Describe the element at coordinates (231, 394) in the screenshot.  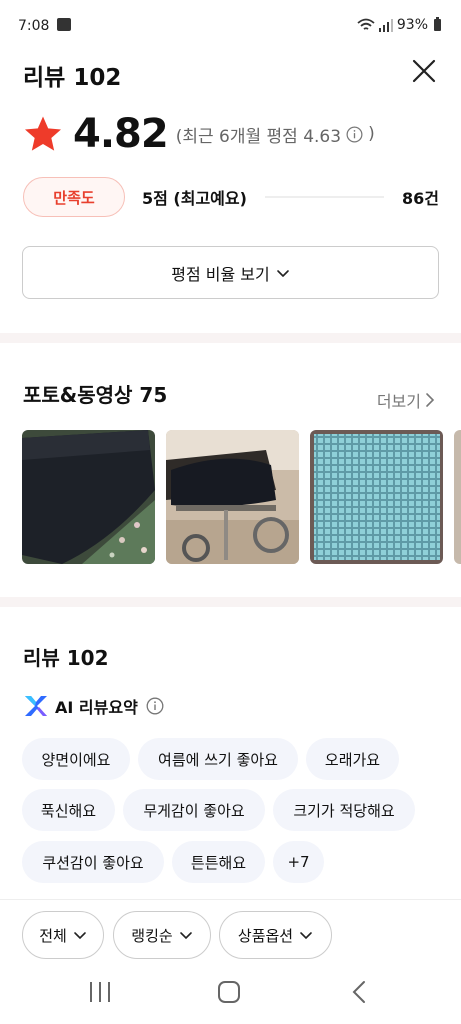
I see `photos-header: 포토&동영상 75 더보기` at that location.